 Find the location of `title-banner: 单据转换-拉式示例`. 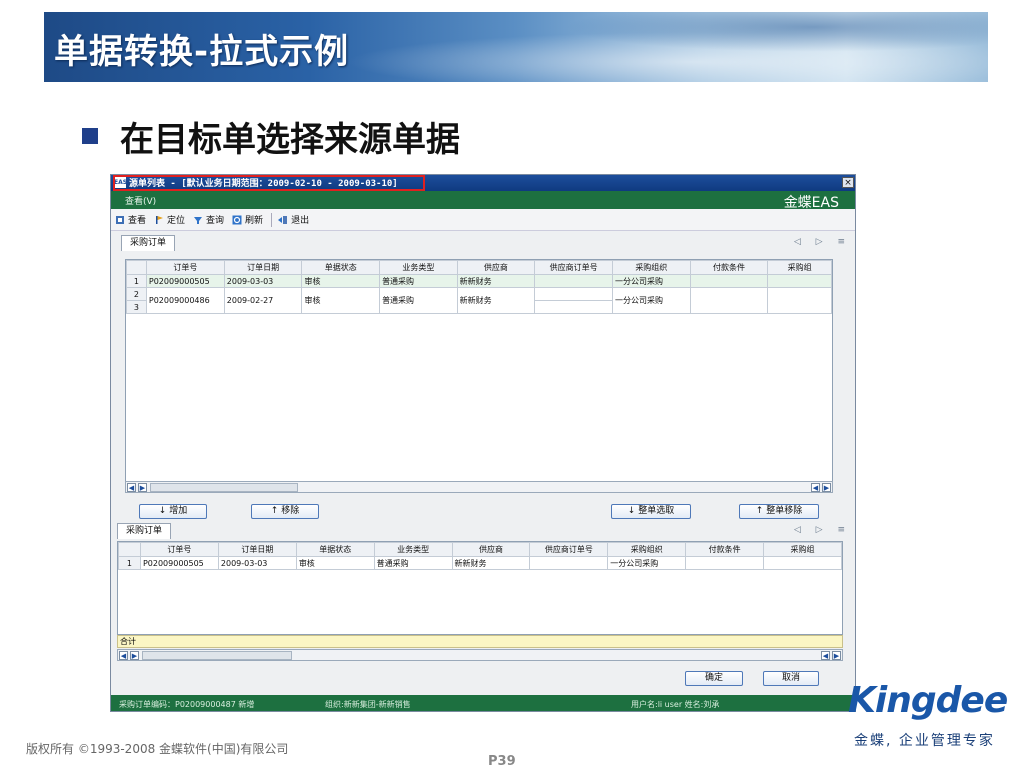

title-banner: 单据转换-拉式示例 is located at coordinates (516, 47).